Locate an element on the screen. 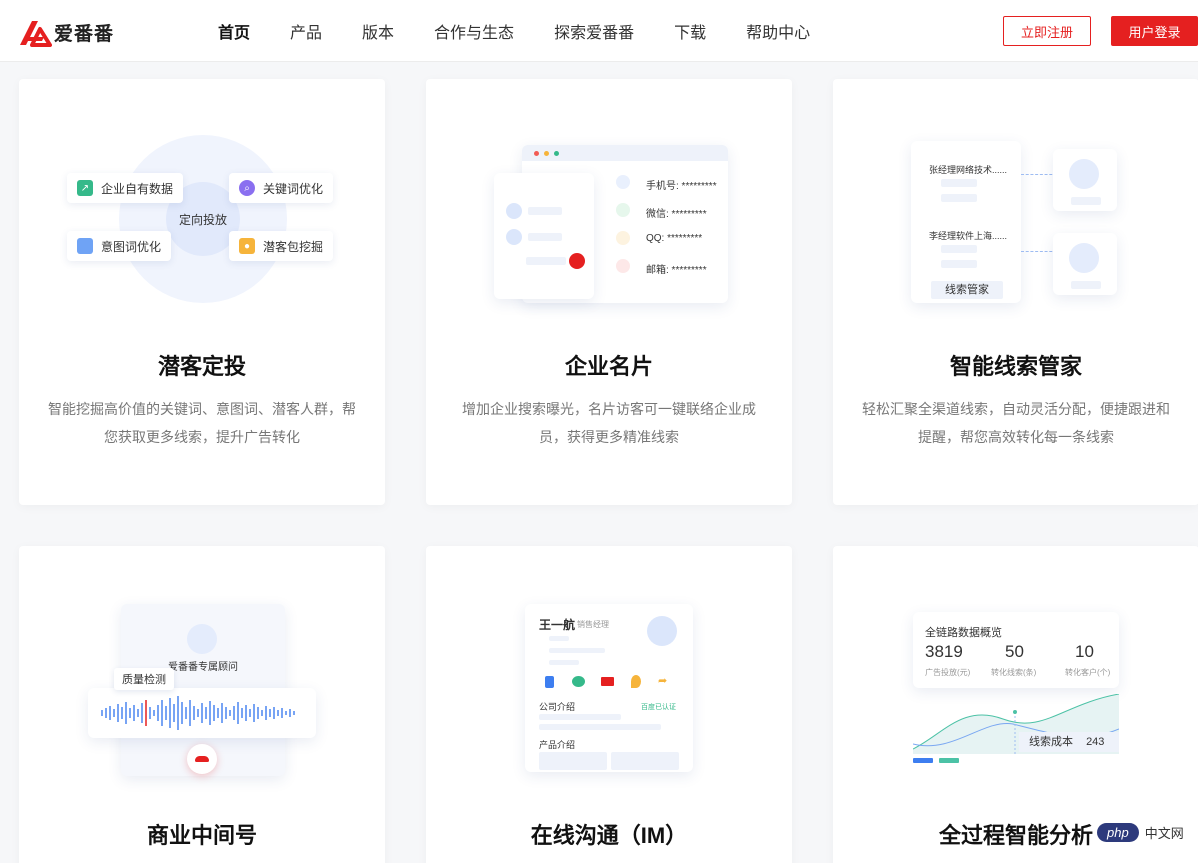 This screenshot has width=1198, height=863. card-title: 商业中间号 is located at coordinates (201, 835).